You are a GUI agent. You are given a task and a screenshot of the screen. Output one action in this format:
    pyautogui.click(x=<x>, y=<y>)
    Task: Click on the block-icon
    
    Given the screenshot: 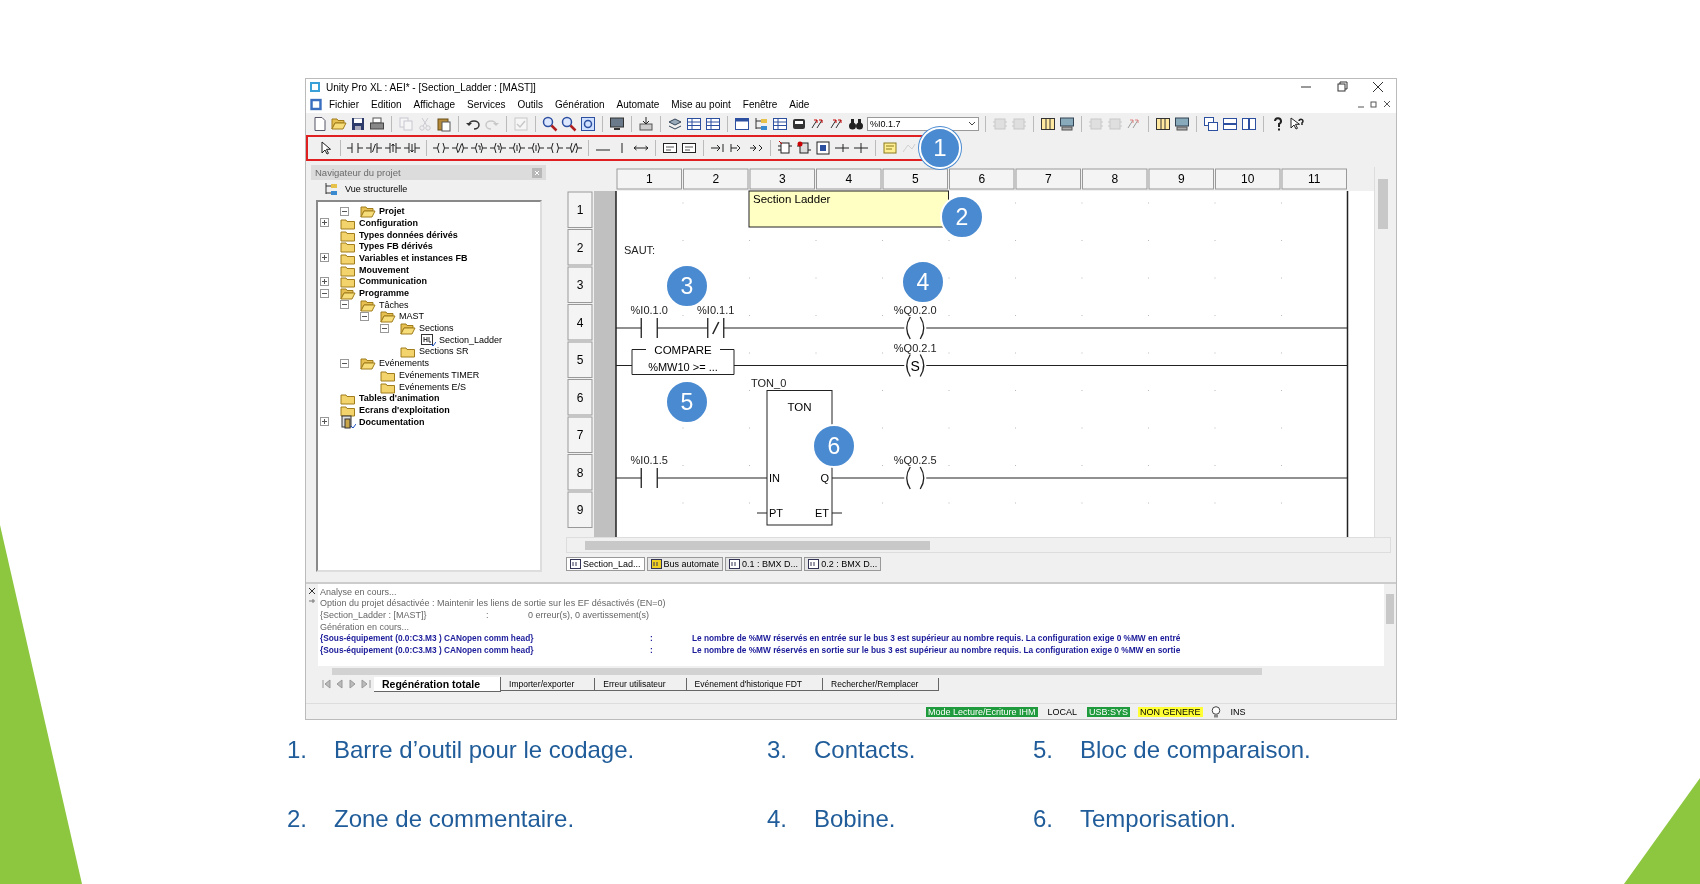 What is the action you would take?
    pyautogui.click(x=823, y=148)
    